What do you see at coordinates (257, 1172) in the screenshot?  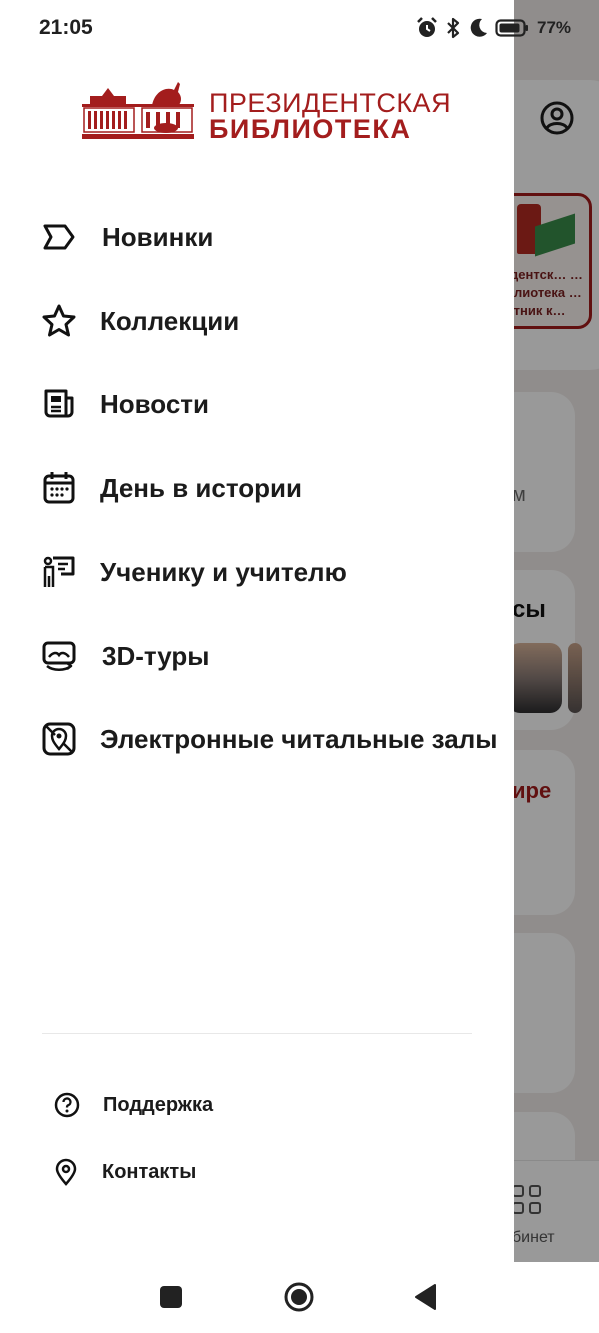 I see `footer-item-contacts: Контакты` at bounding box center [257, 1172].